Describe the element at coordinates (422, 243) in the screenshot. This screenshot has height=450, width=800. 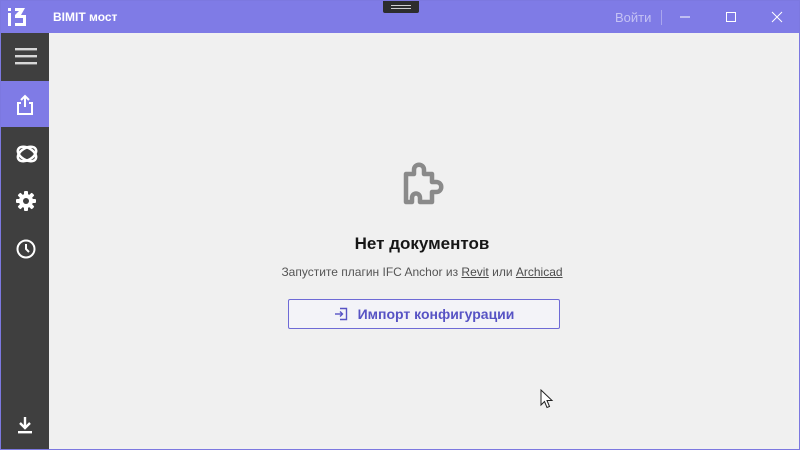
I see `empty-state-title: Нет документов` at that location.